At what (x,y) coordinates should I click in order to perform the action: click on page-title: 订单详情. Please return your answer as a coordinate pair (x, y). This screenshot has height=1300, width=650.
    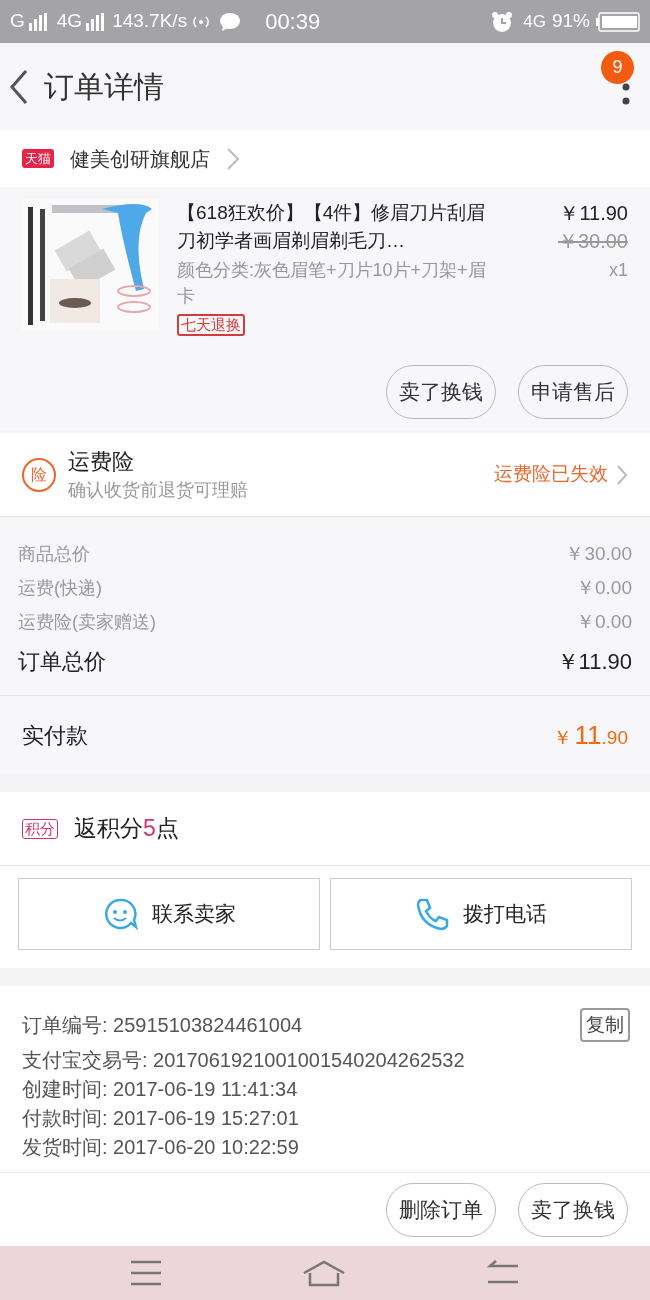
    Looking at the image, I should click on (104, 87).